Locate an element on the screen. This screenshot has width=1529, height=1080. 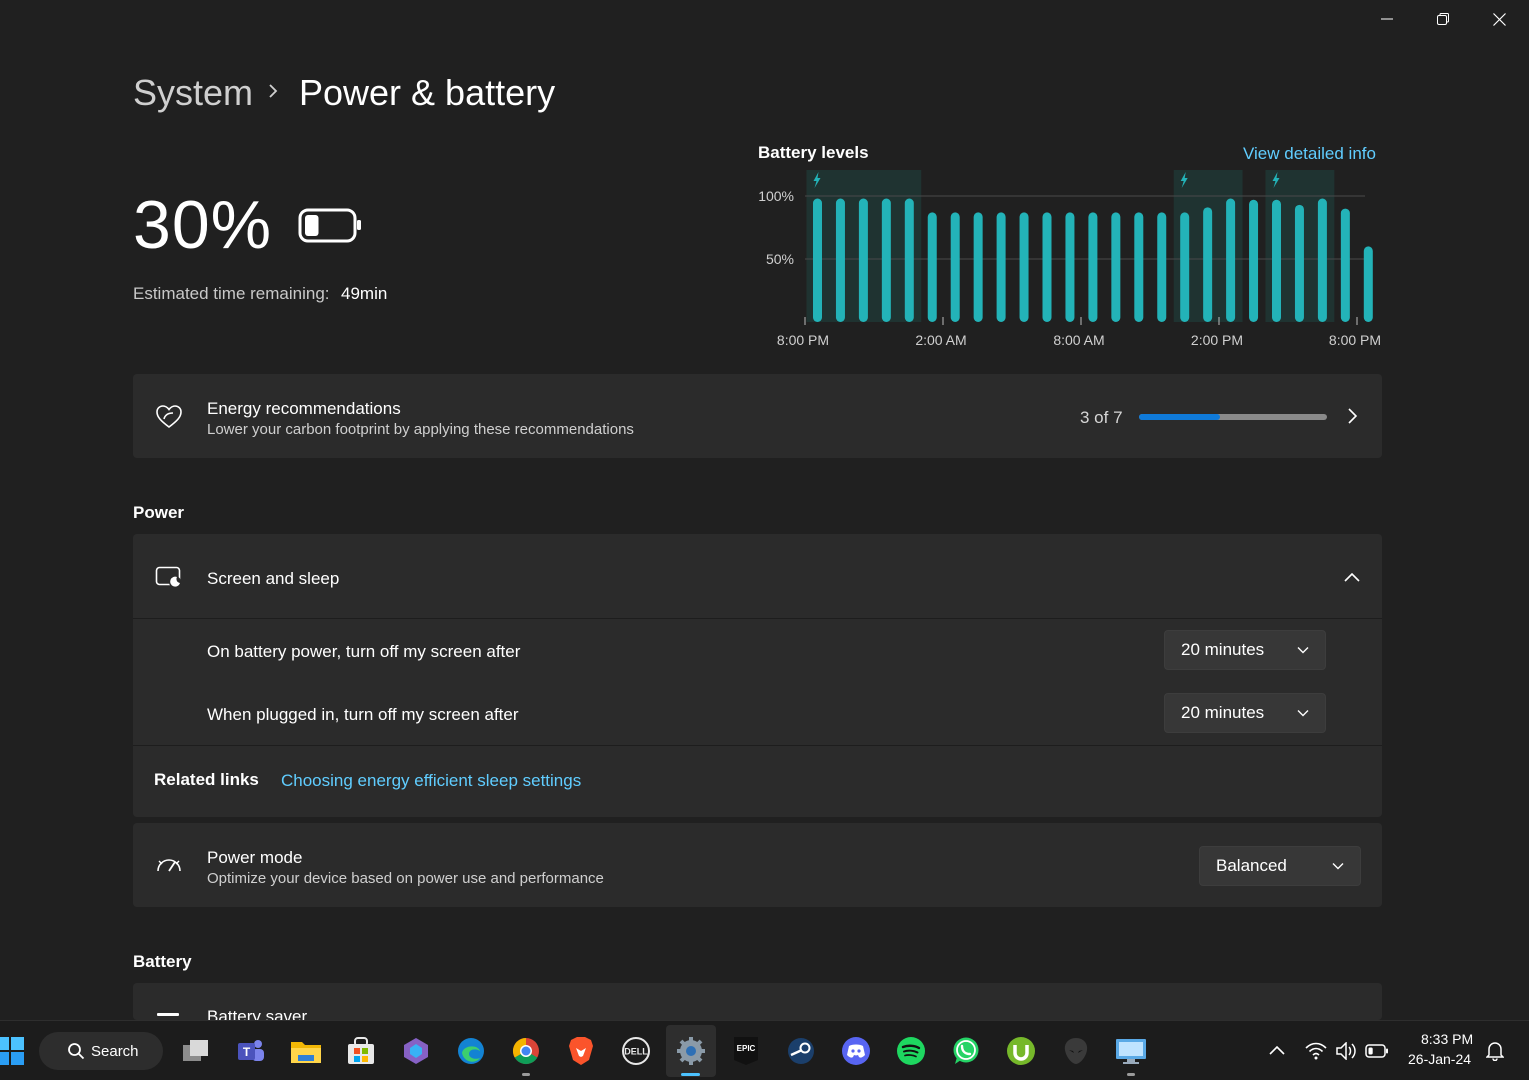
spotify-icon is located at coordinates (911, 1051).